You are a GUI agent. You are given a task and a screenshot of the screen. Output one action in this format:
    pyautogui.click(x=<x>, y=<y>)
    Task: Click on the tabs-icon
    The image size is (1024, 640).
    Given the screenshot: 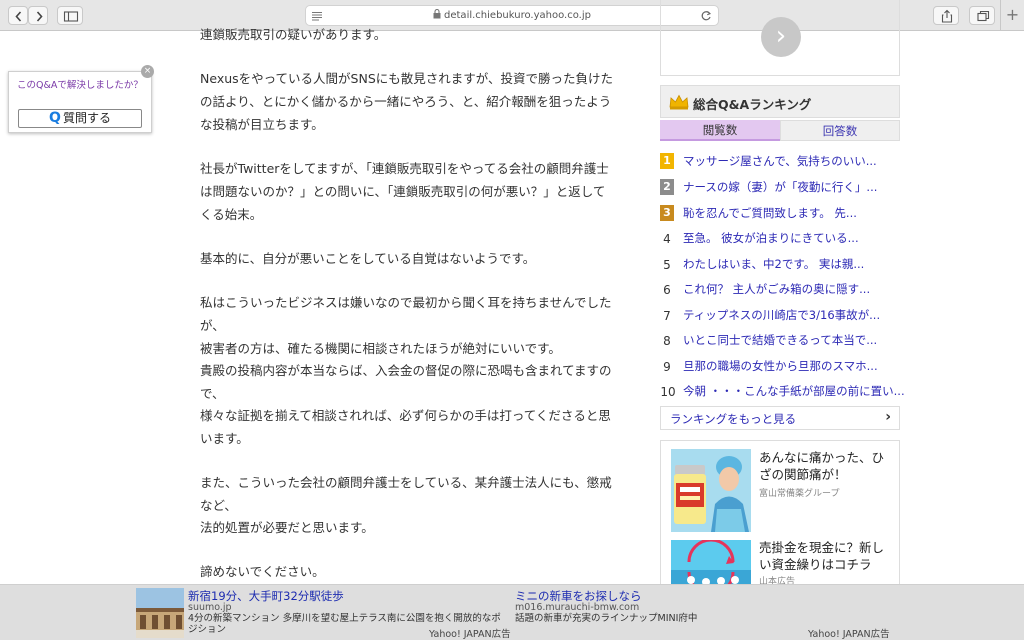 What is the action you would take?
    pyautogui.click(x=983, y=16)
    